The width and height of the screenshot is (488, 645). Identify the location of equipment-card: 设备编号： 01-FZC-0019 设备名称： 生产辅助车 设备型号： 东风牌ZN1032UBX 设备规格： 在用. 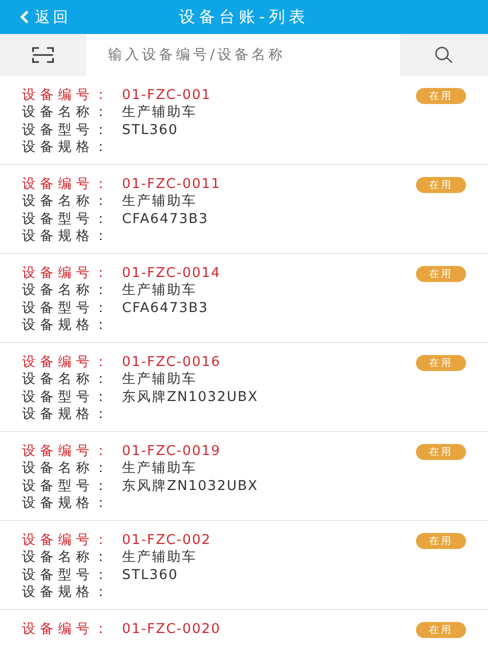
(244, 476).